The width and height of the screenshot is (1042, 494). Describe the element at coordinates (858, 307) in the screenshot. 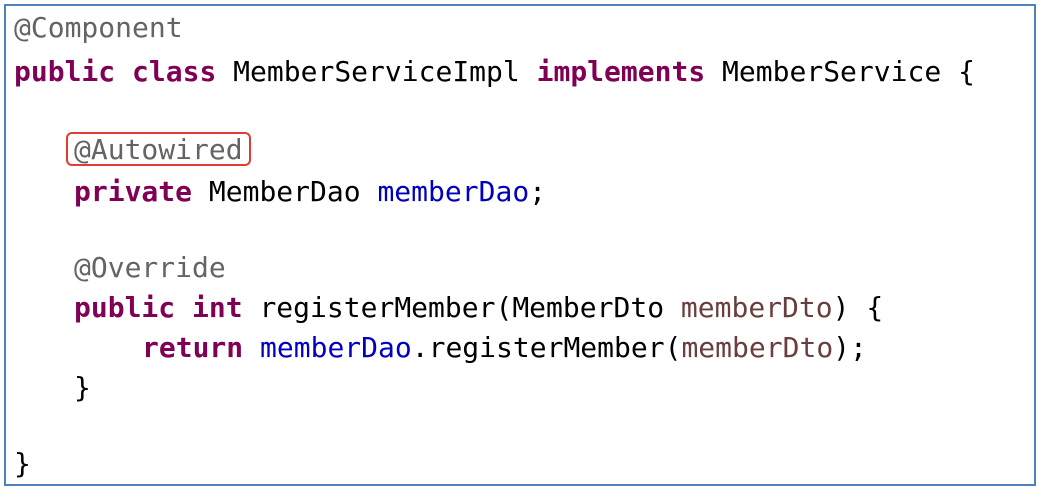

I see `method-signature-close: ) {` at that location.